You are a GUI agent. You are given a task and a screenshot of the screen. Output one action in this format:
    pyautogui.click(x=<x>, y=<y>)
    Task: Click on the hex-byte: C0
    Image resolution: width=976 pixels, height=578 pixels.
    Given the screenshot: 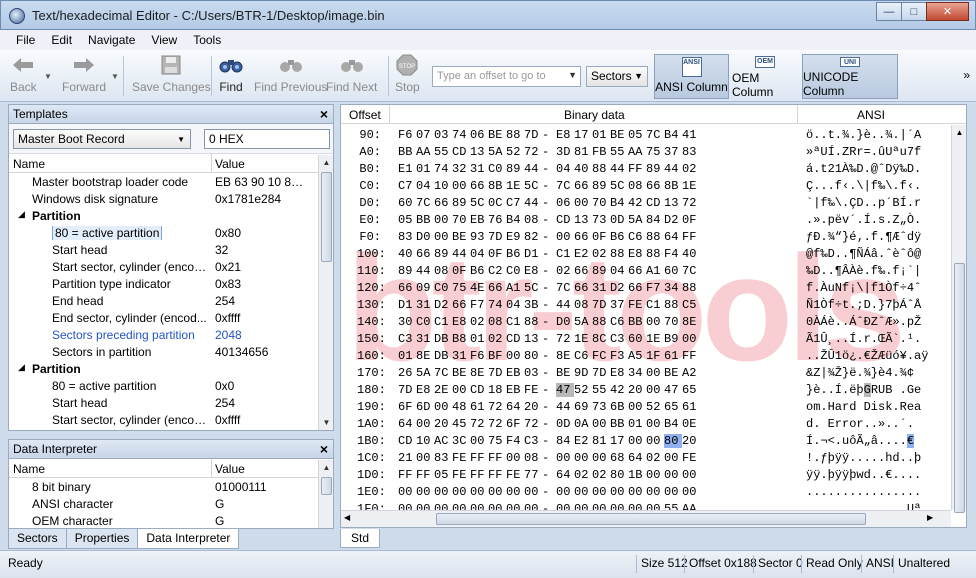 What is the action you would take?
    pyautogui.click(x=497, y=169)
    